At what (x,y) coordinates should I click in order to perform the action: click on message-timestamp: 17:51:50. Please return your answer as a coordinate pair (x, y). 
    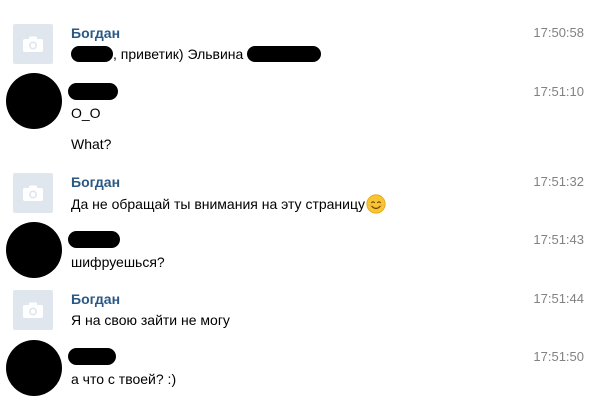
    Looking at the image, I should click on (558, 357).